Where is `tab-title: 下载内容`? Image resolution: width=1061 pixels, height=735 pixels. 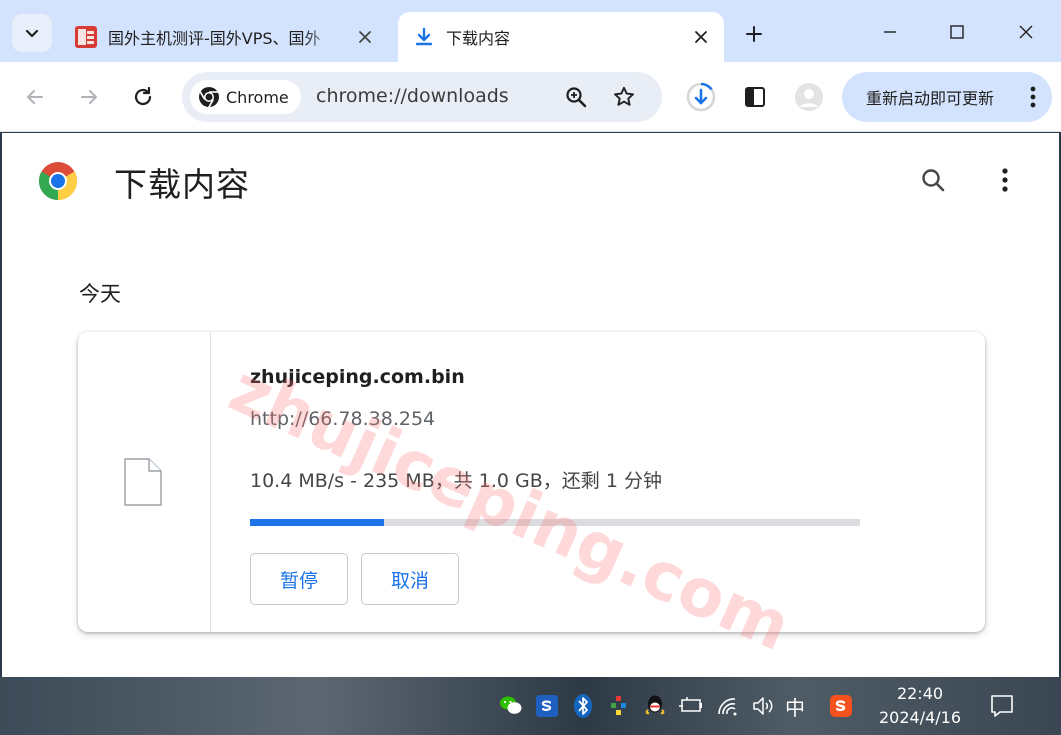
tab-title: 下载内容 is located at coordinates (478, 38).